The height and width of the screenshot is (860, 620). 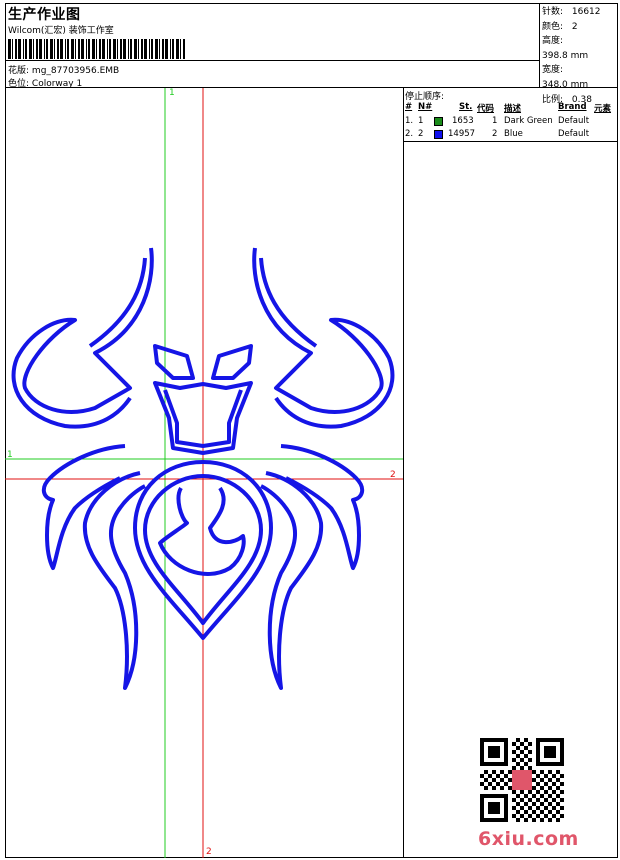 I want to click on right-horn, so click(x=323, y=338).